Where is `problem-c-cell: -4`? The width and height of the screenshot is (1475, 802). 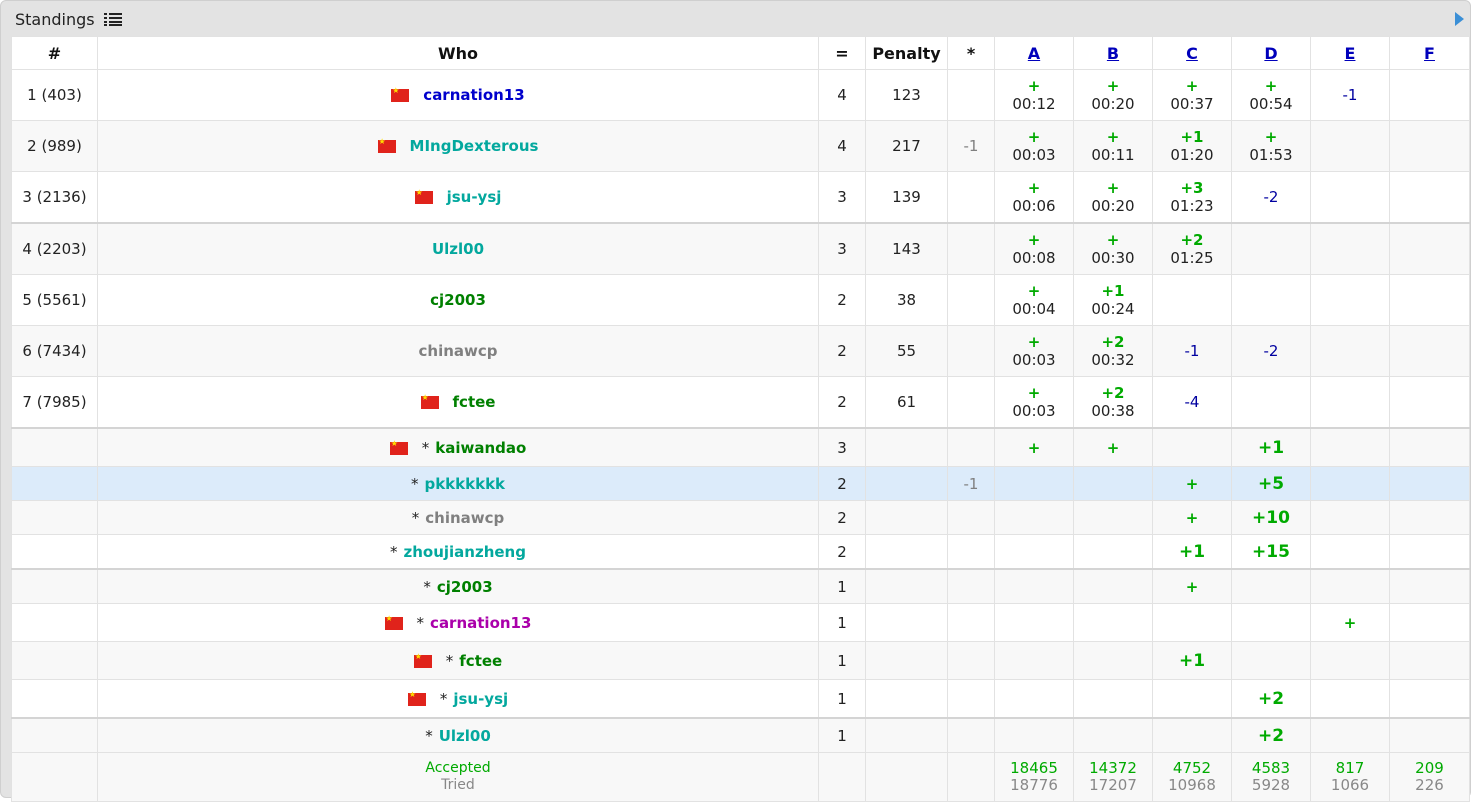
problem-c-cell: -4 is located at coordinates (1192, 402).